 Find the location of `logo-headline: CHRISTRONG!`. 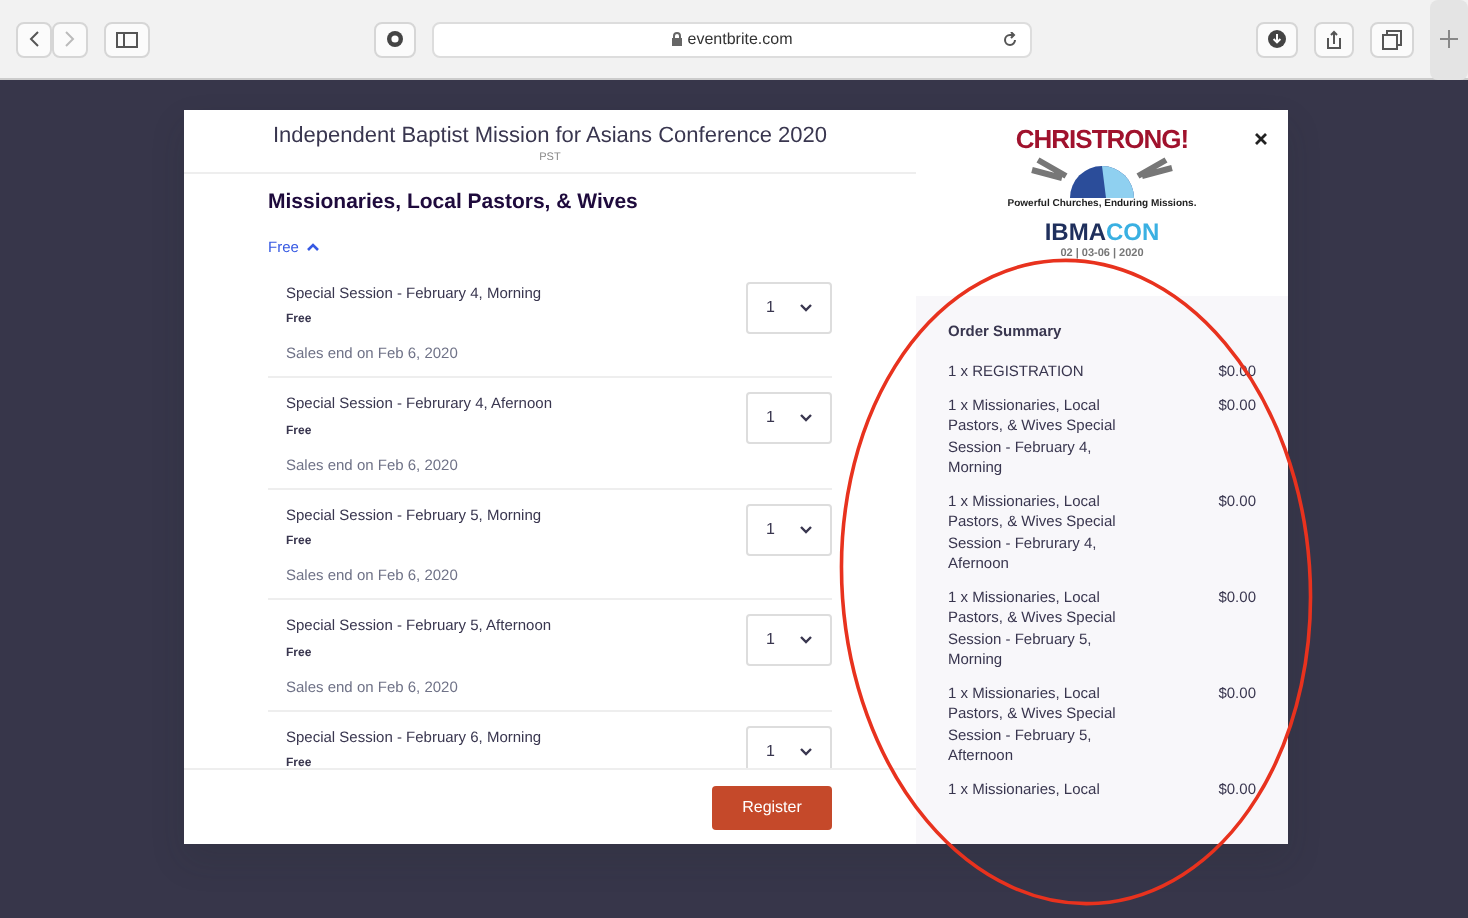

logo-headline: CHRISTRONG! is located at coordinates (1102, 140).